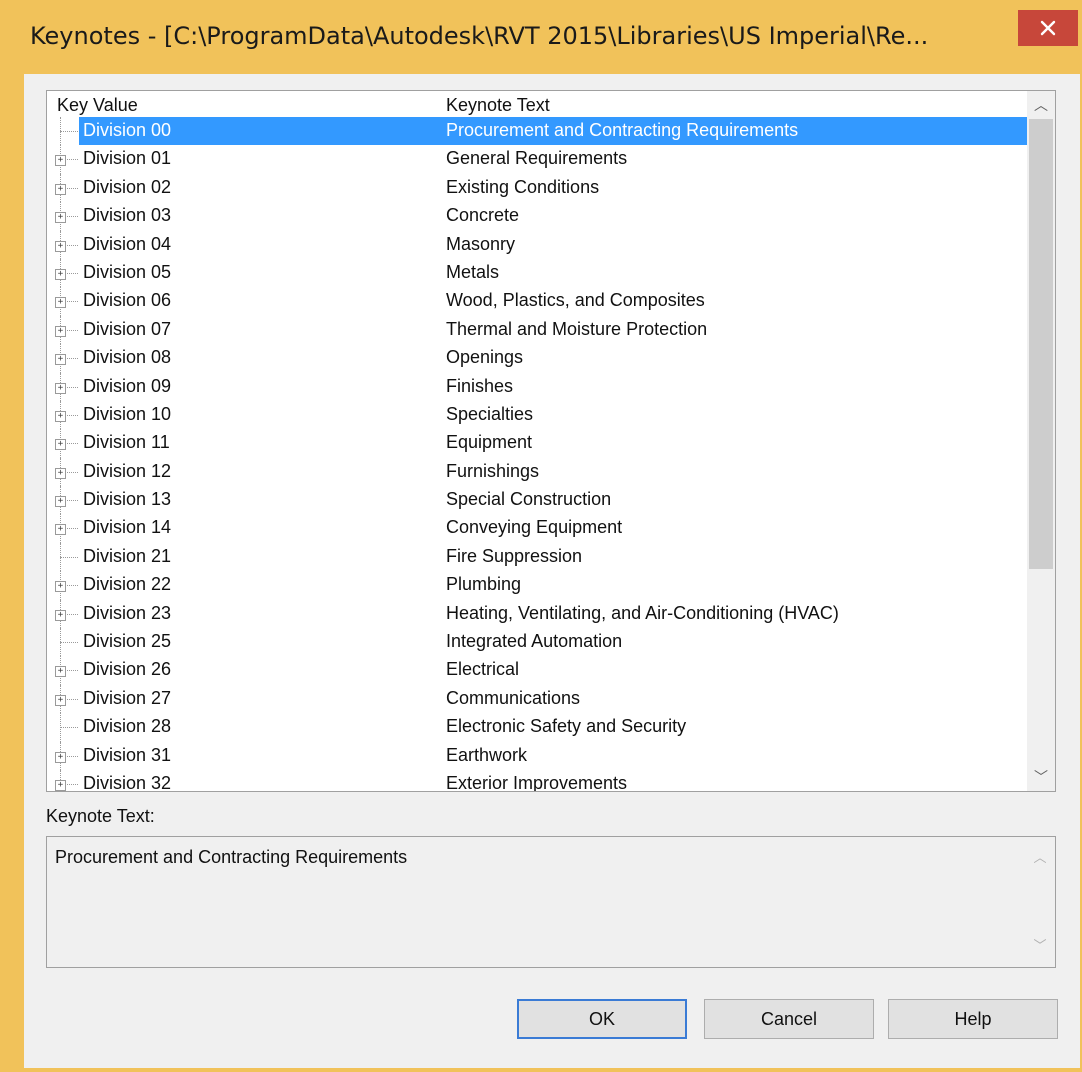 The image size is (1082, 1072). Describe the element at coordinates (537, 386) in the screenshot. I see `tree-row: + Division 09 Finishes` at that location.